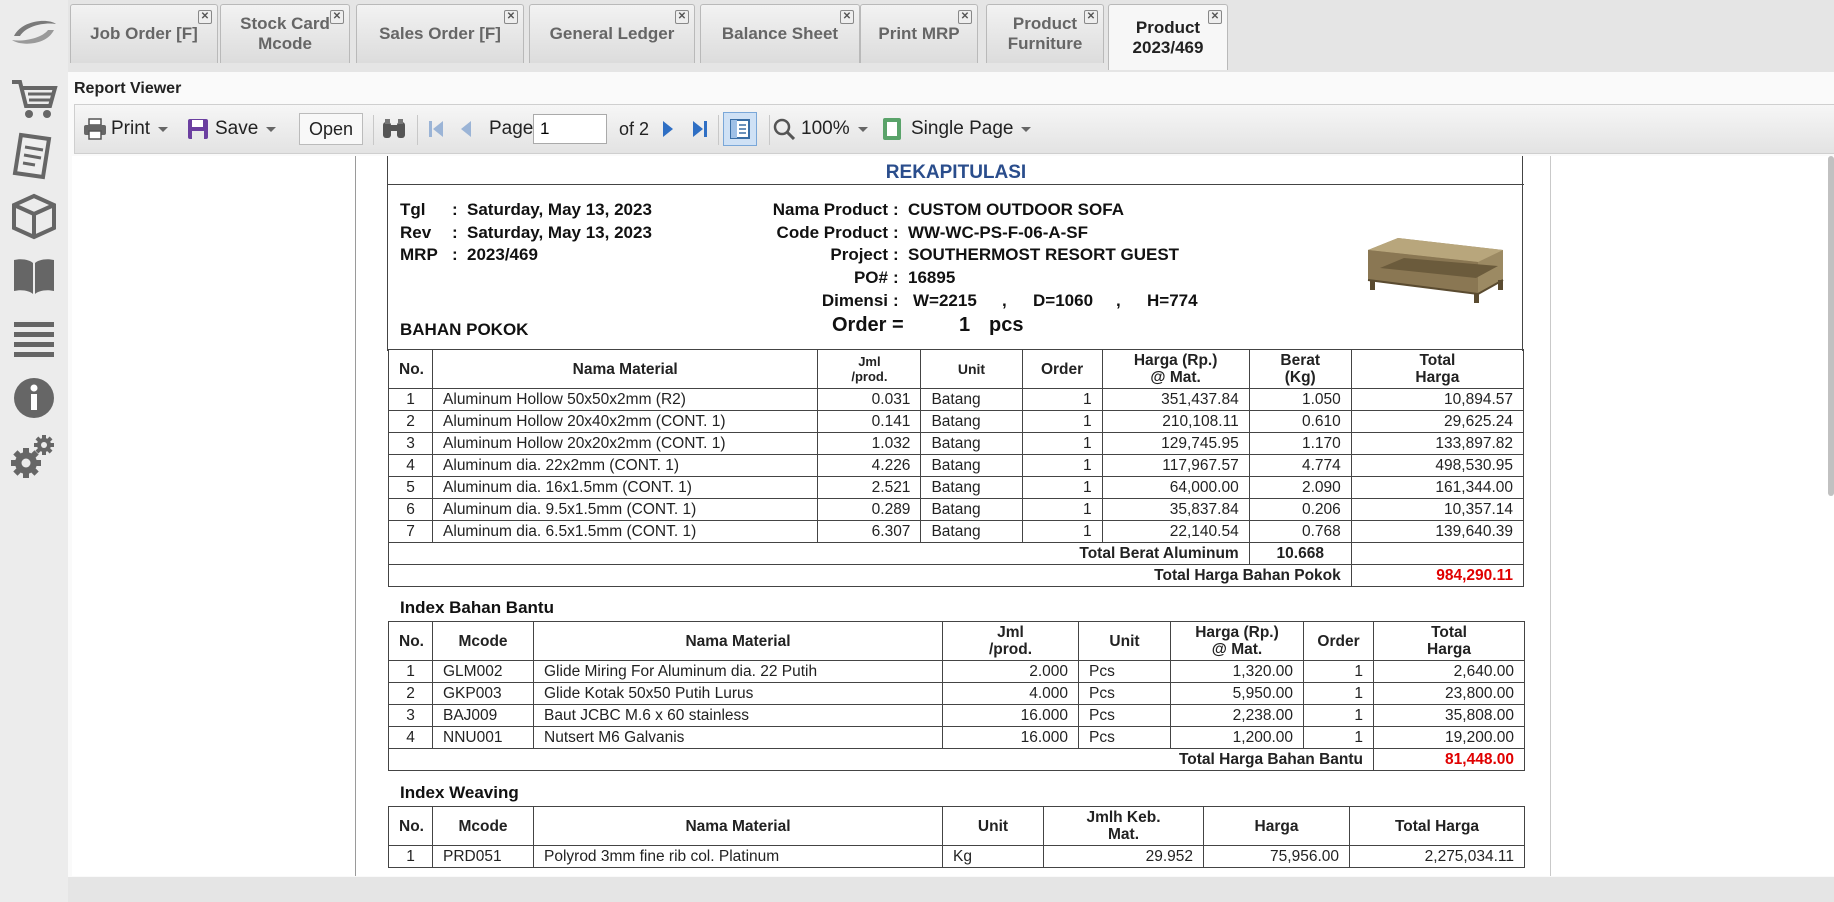  I want to click on table-cell: 0.610, so click(1300, 421).